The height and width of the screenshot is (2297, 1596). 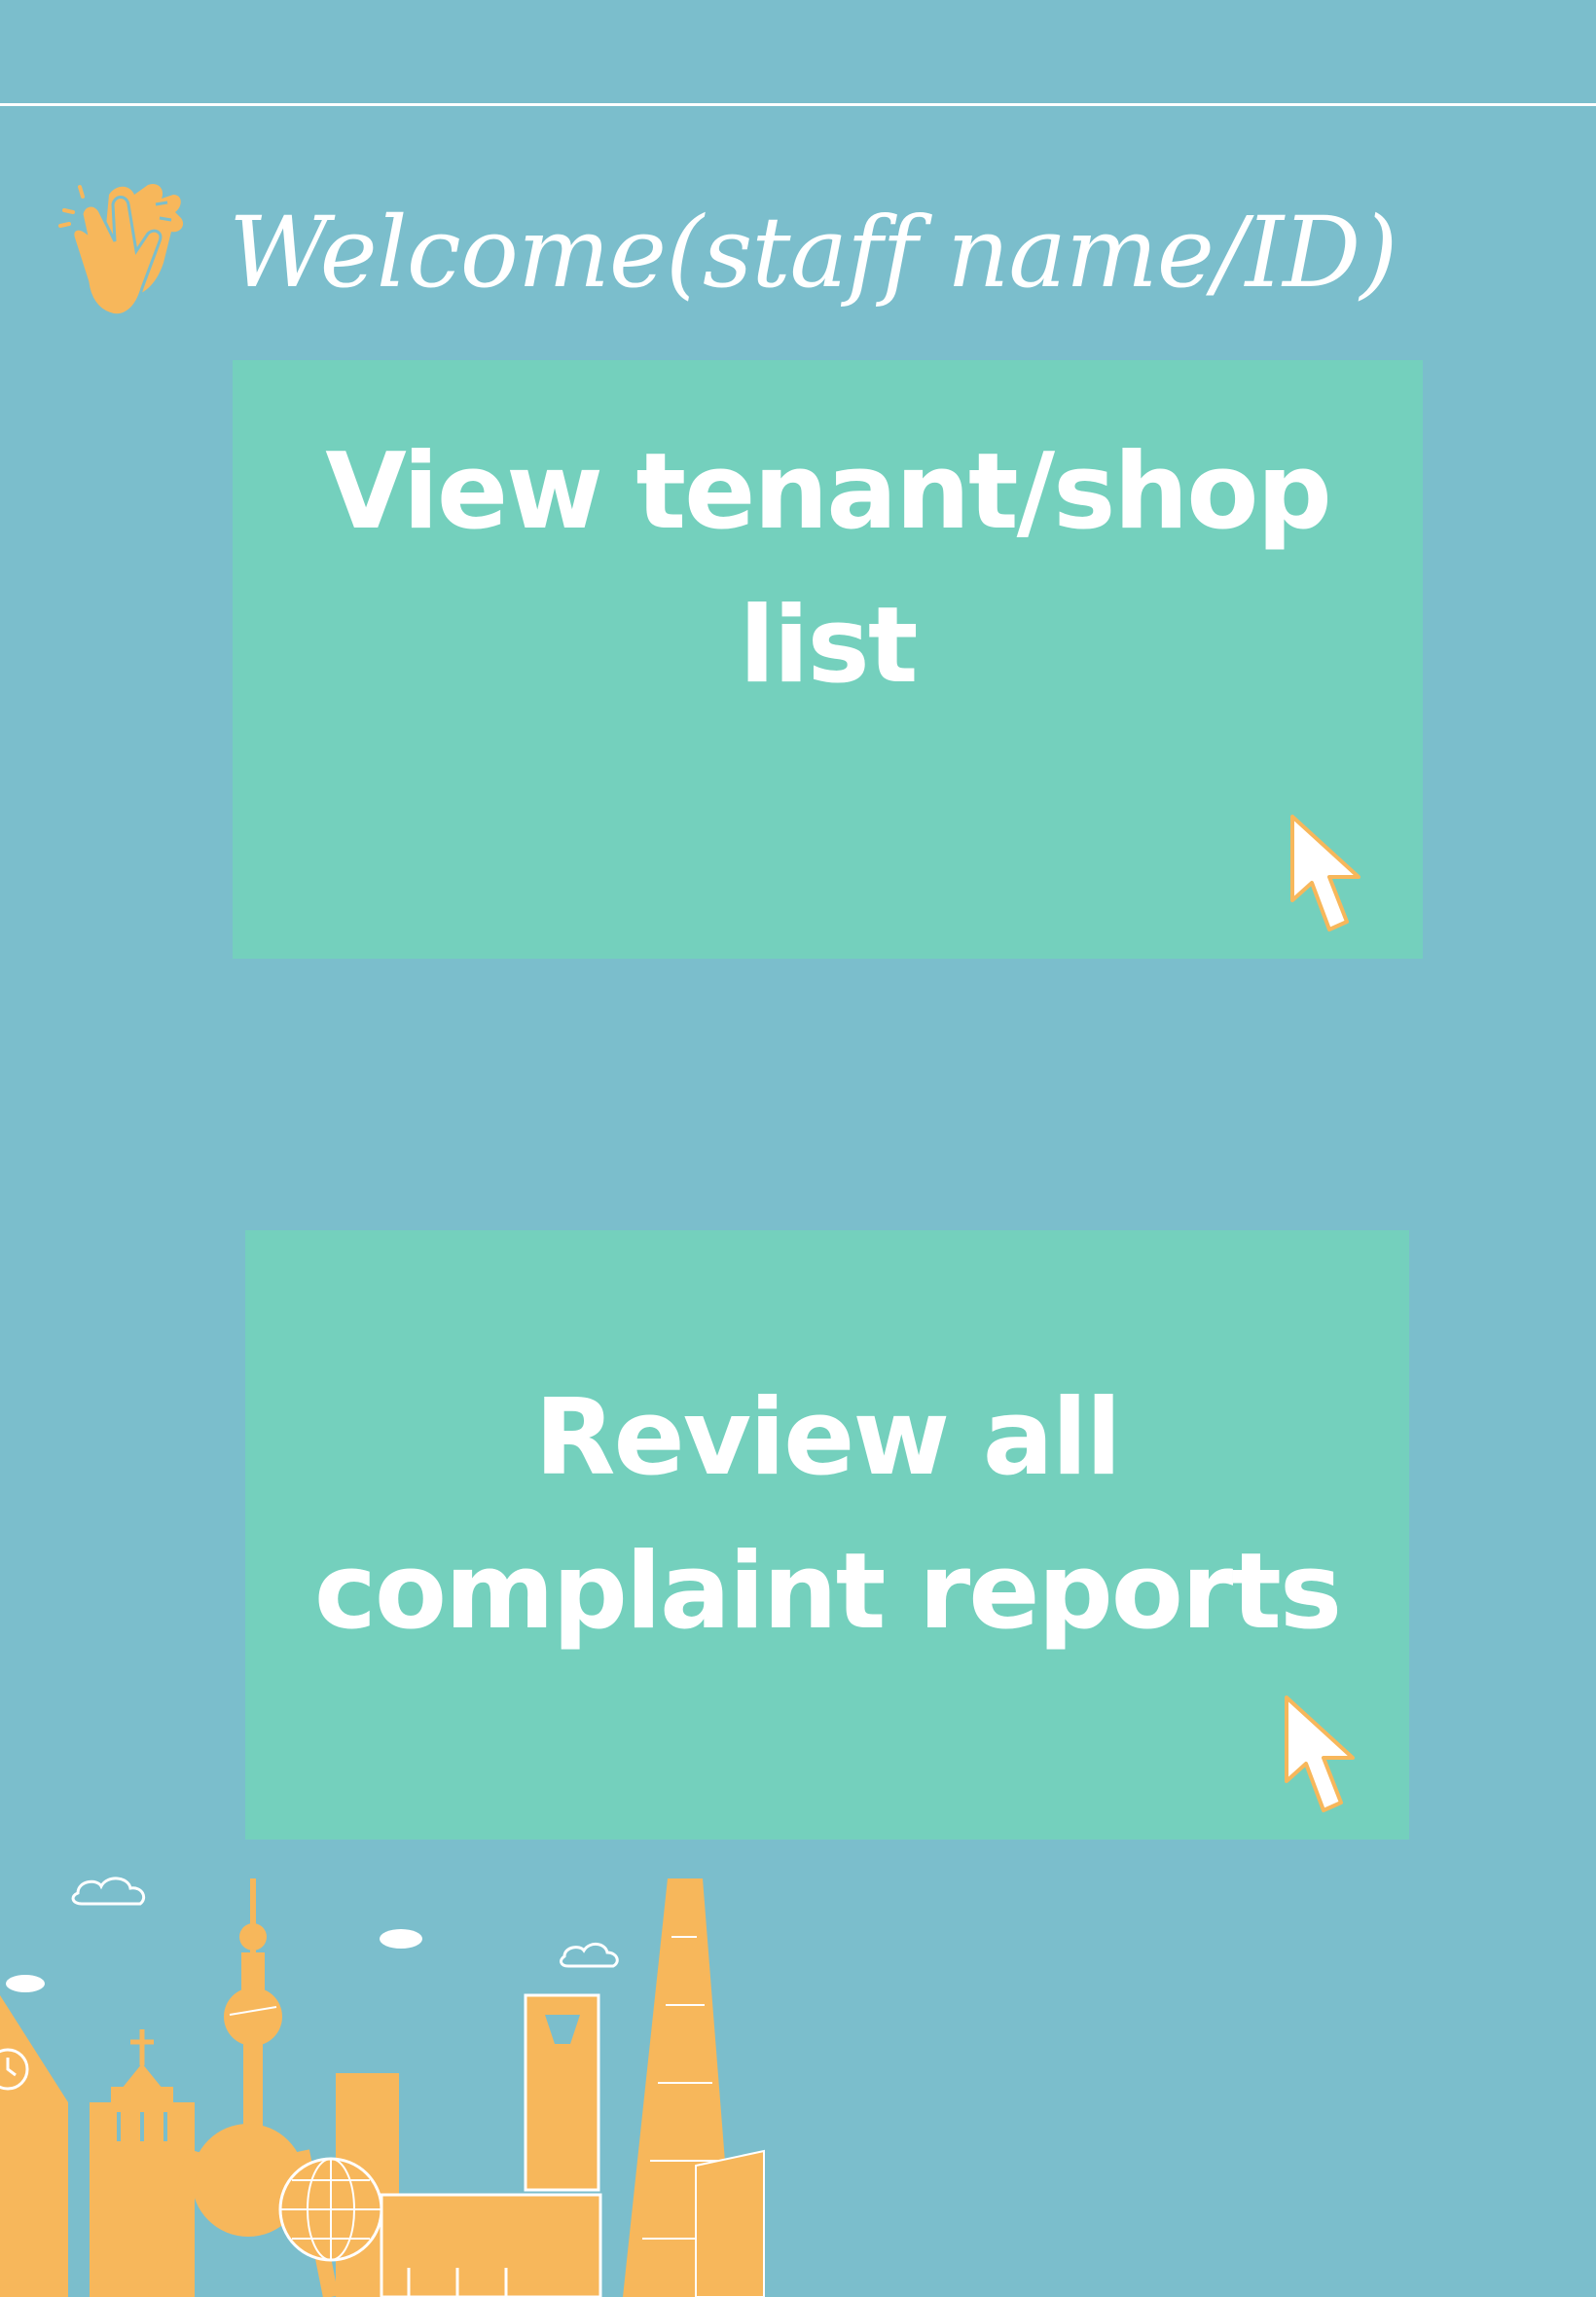 I want to click on financial-center-tower, so click(x=562, y=2092).